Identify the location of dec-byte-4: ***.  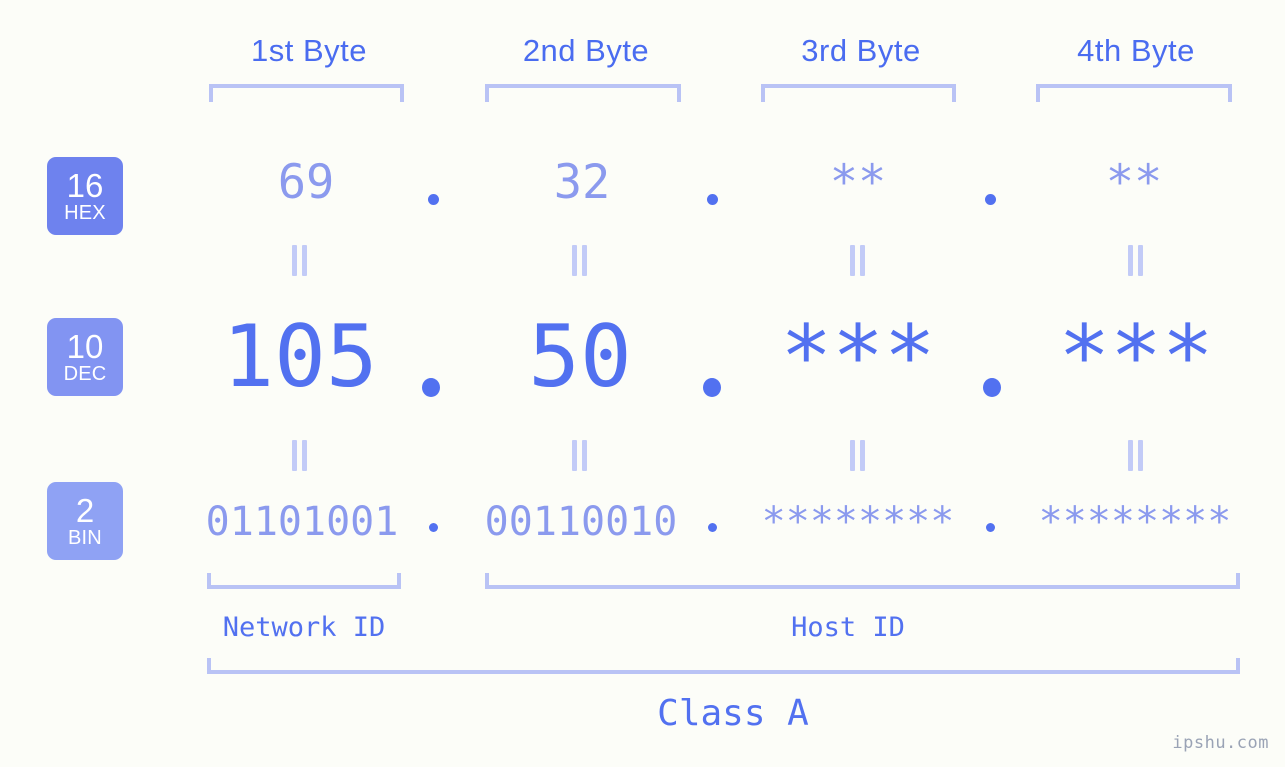
(1136, 357).